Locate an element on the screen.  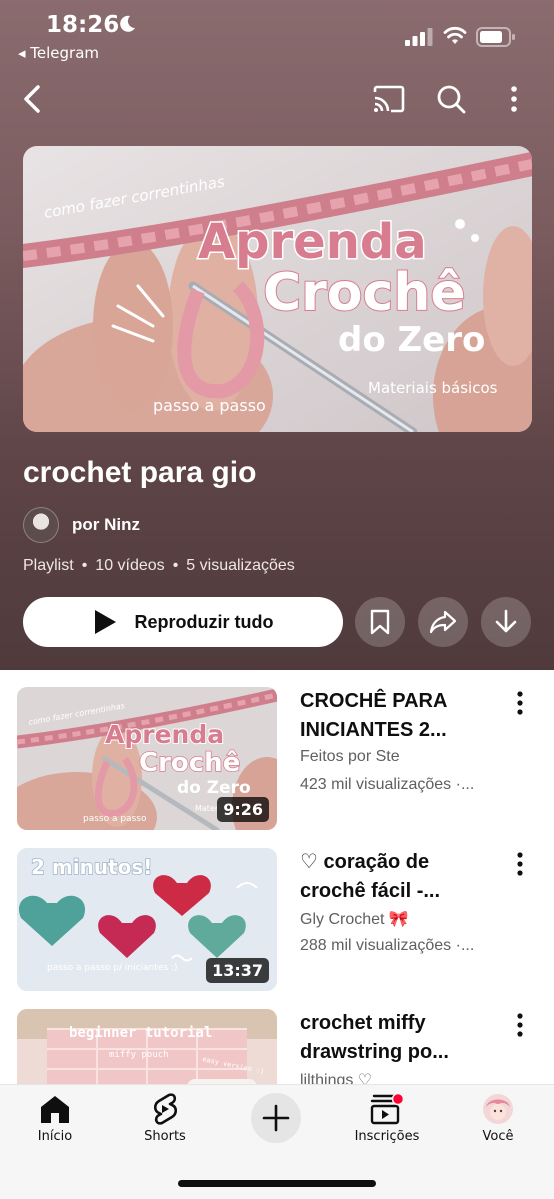
back-arrow-icon is located at coordinates (32, 99).